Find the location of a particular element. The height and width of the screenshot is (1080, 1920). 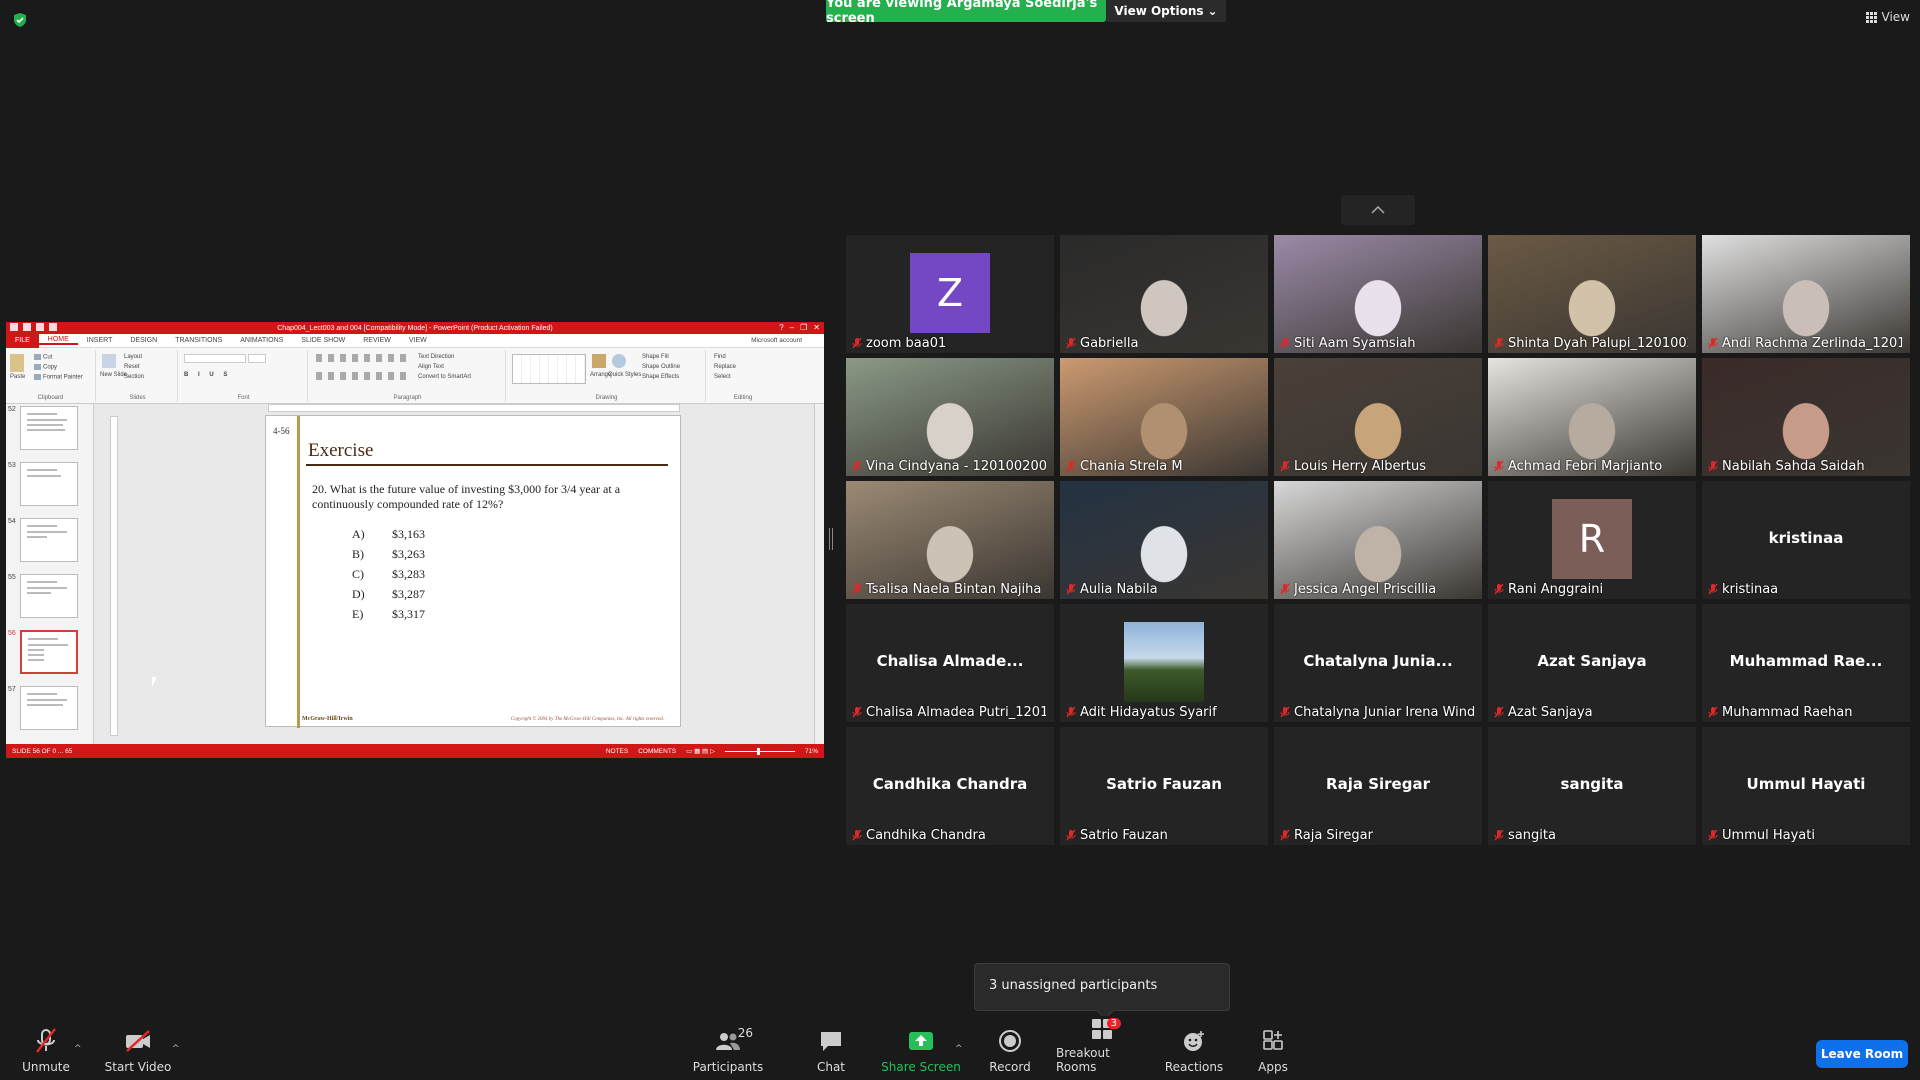

leave-room-button: Leave Room is located at coordinates (1862, 1054).